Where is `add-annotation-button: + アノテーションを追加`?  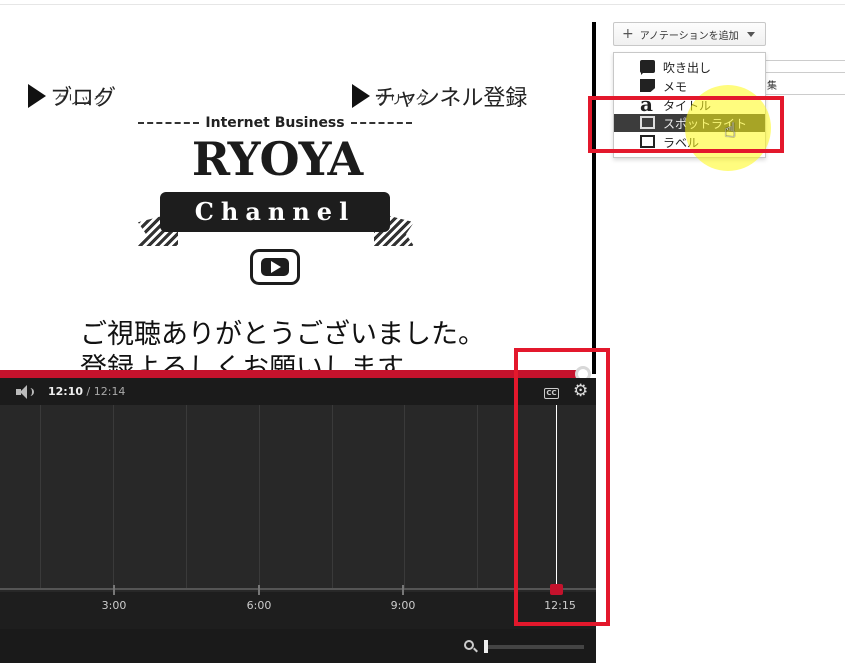
add-annotation-button: + アノテーションを追加 is located at coordinates (689, 34).